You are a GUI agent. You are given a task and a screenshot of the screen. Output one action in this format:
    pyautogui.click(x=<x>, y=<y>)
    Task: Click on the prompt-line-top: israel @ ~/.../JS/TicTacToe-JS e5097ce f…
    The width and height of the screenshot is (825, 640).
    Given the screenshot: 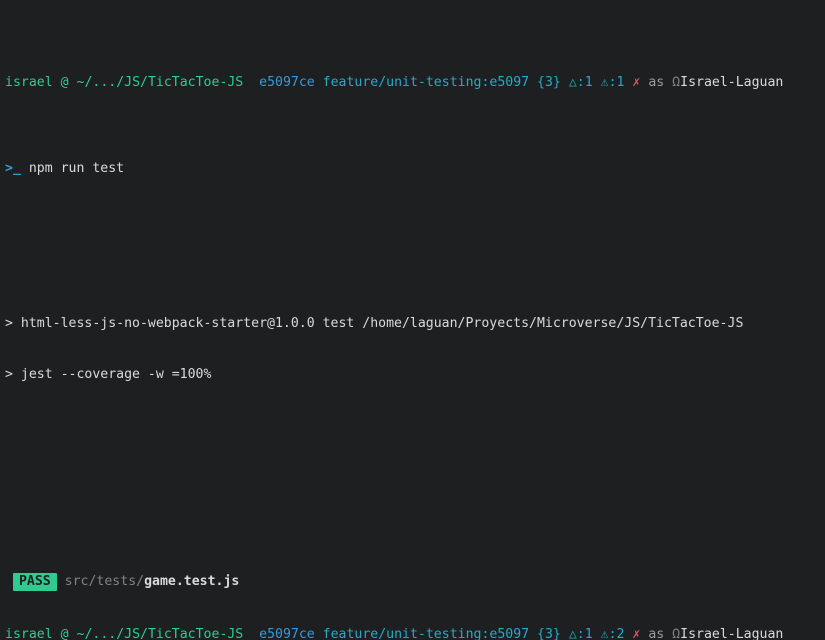 What is the action you would take?
    pyautogui.click(x=415, y=82)
    